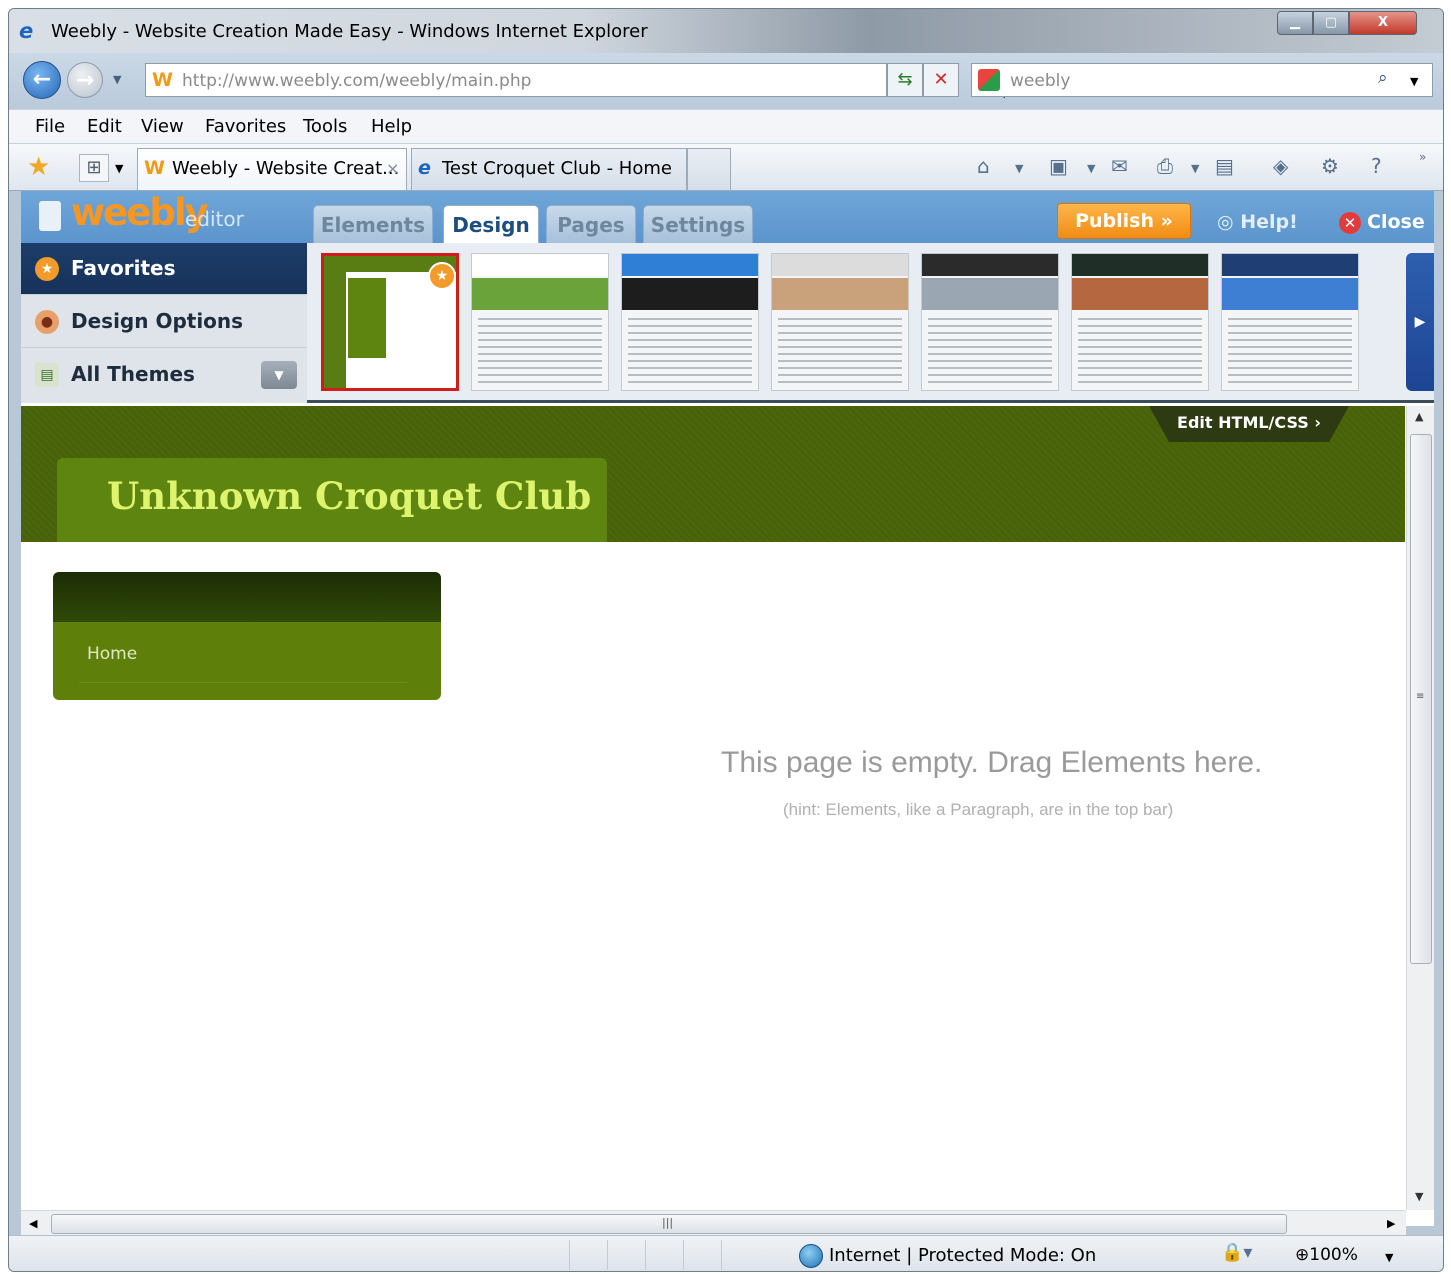 This screenshot has width=1451, height=1274. I want to click on theme-carousel: ★, so click(874, 323).